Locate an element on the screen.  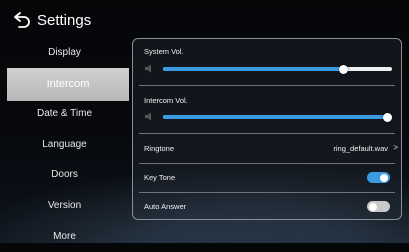
sidebar-item-version: Version is located at coordinates (64, 206).